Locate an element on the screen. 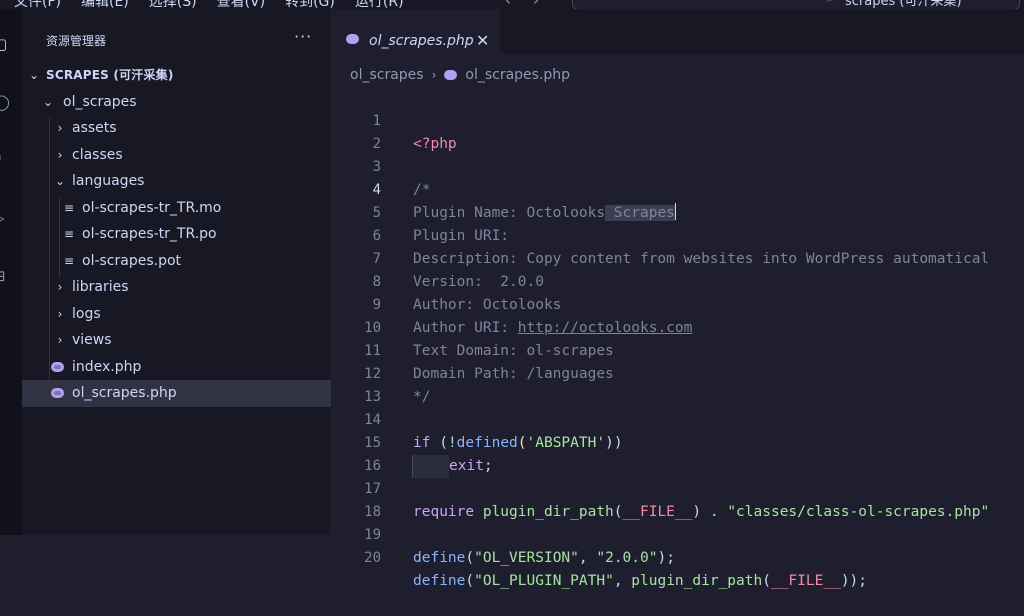 This screenshot has width=1024, height=616. tree-file-php-selected: ol_scrapes.php is located at coordinates (176, 393).